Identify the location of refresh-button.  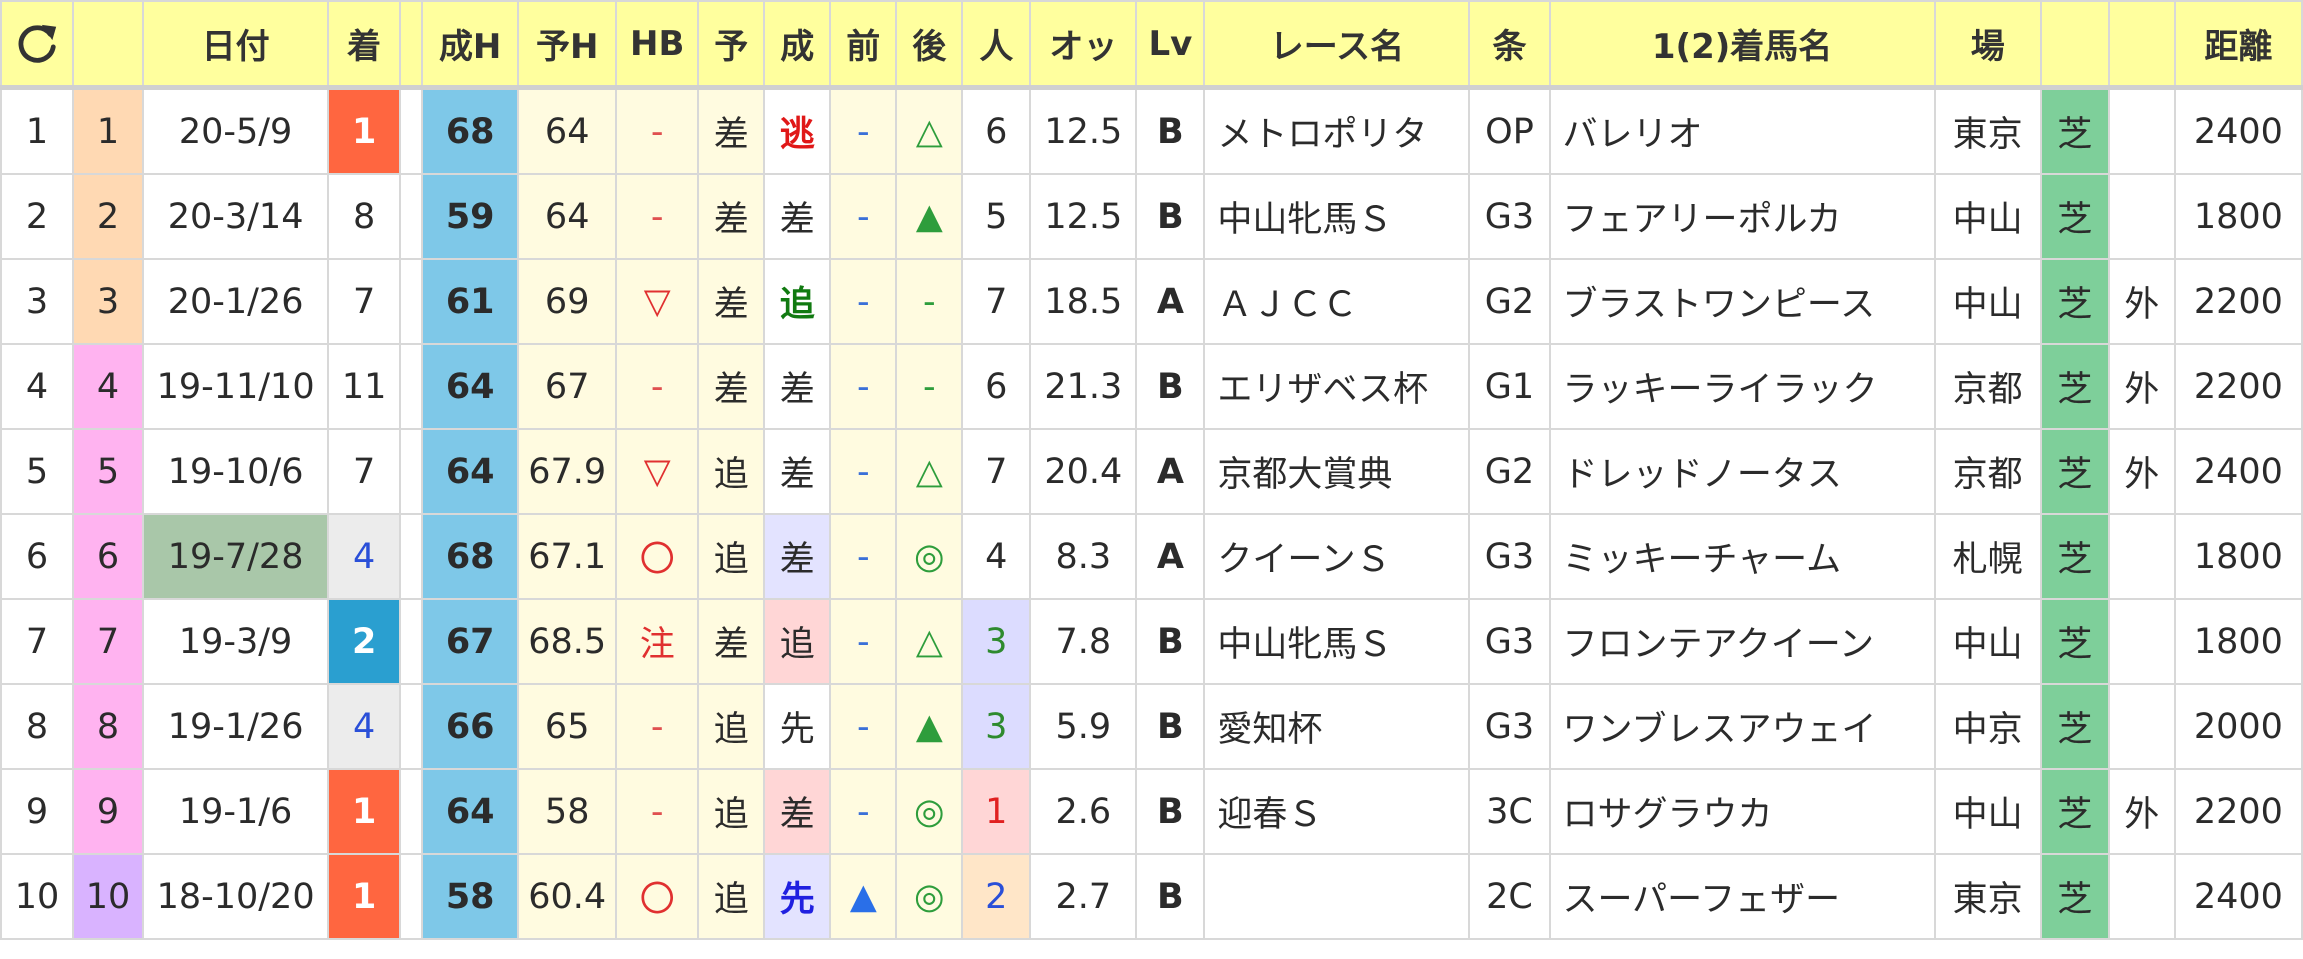
(37, 44).